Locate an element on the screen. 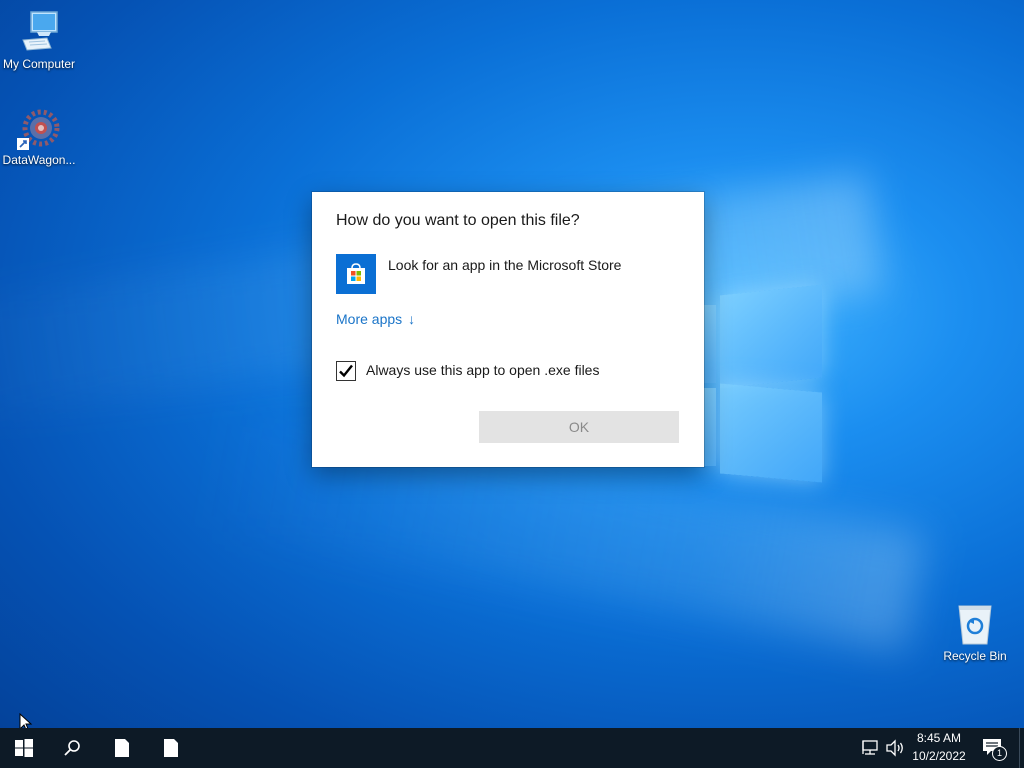 The height and width of the screenshot is (768, 1024). microsoft-store-icon is located at coordinates (356, 274).